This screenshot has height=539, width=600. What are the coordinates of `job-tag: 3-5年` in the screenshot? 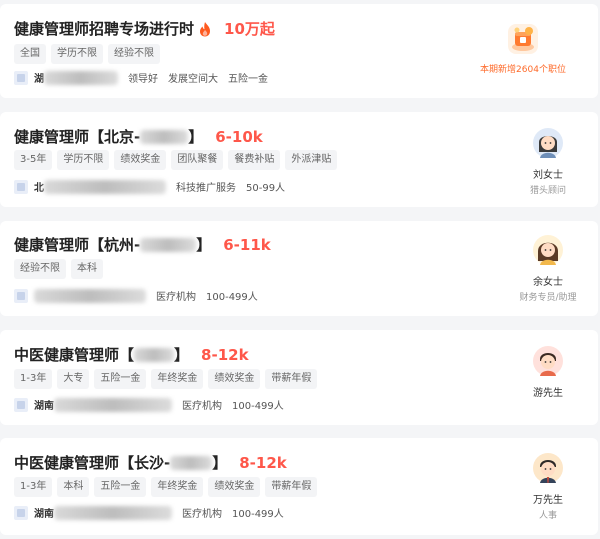 It's located at (33, 160).